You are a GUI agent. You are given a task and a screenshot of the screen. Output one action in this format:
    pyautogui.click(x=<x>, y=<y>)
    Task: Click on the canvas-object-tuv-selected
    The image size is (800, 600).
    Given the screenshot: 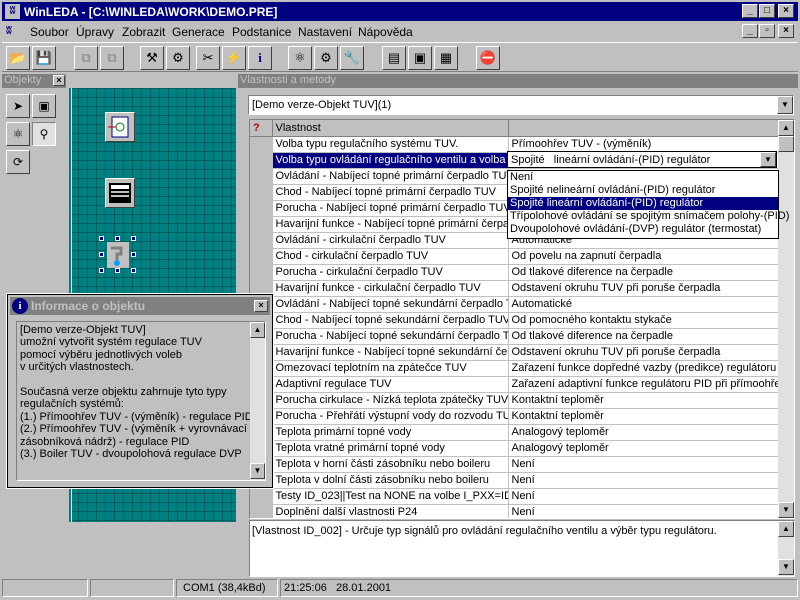 What is the action you would take?
    pyautogui.click(x=118, y=255)
    